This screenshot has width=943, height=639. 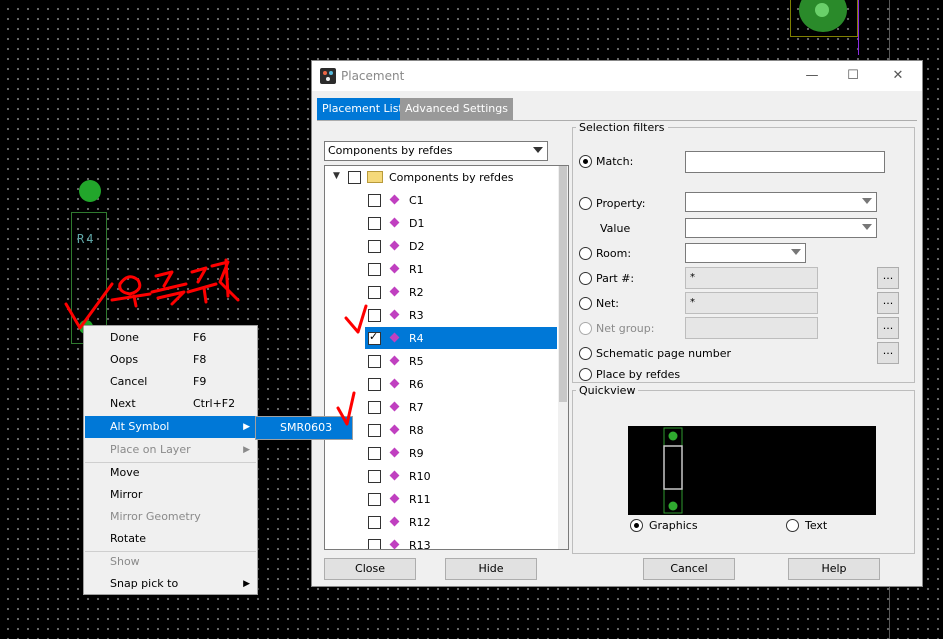 What do you see at coordinates (441, 430) in the screenshot?
I see `tree-item-r8: R8` at bounding box center [441, 430].